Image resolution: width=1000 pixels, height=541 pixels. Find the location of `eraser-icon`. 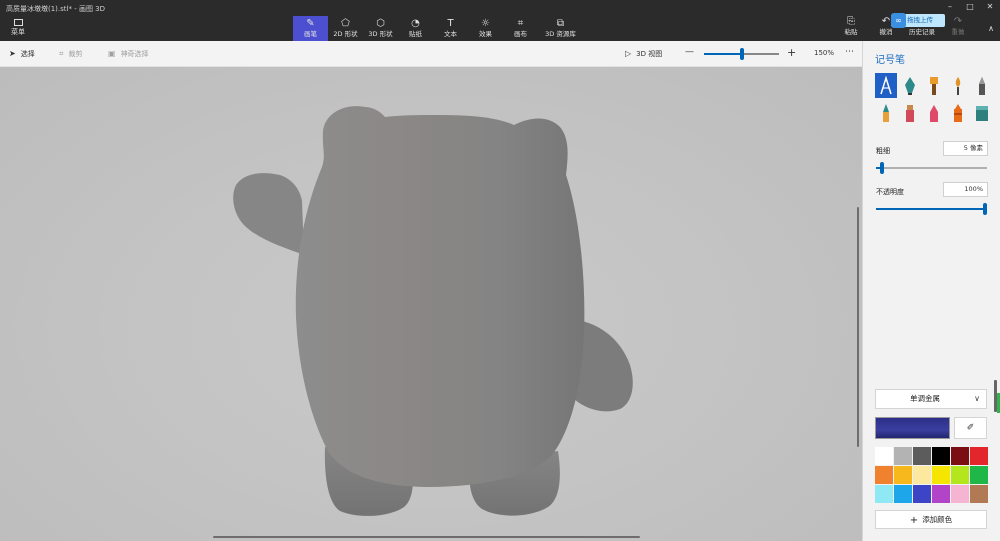

eraser-icon is located at coordinates (934, 112).